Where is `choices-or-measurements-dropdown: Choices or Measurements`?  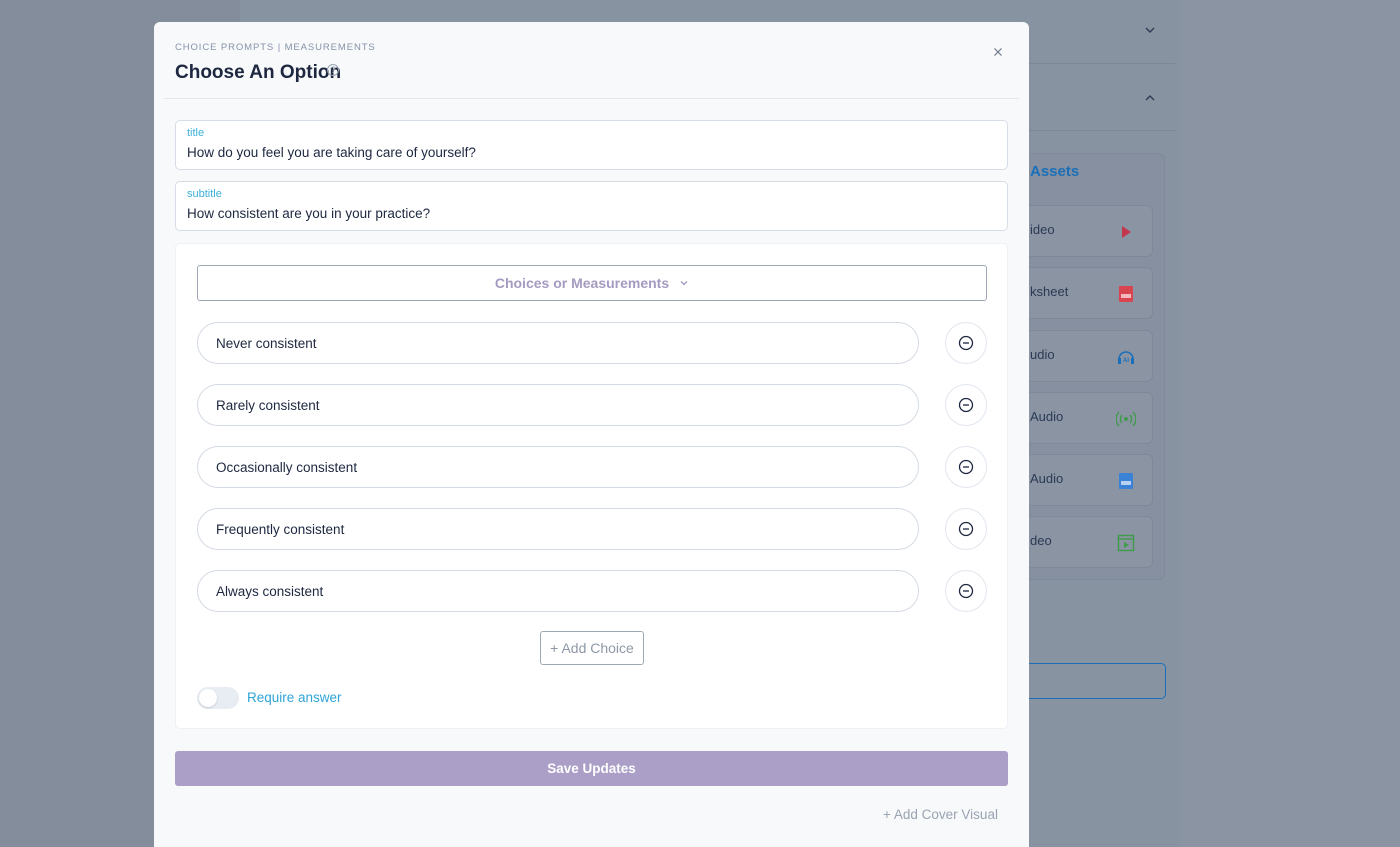 choices-or-measurements-dropdown: Choices or Measurements is located at coordinates (592, 283).